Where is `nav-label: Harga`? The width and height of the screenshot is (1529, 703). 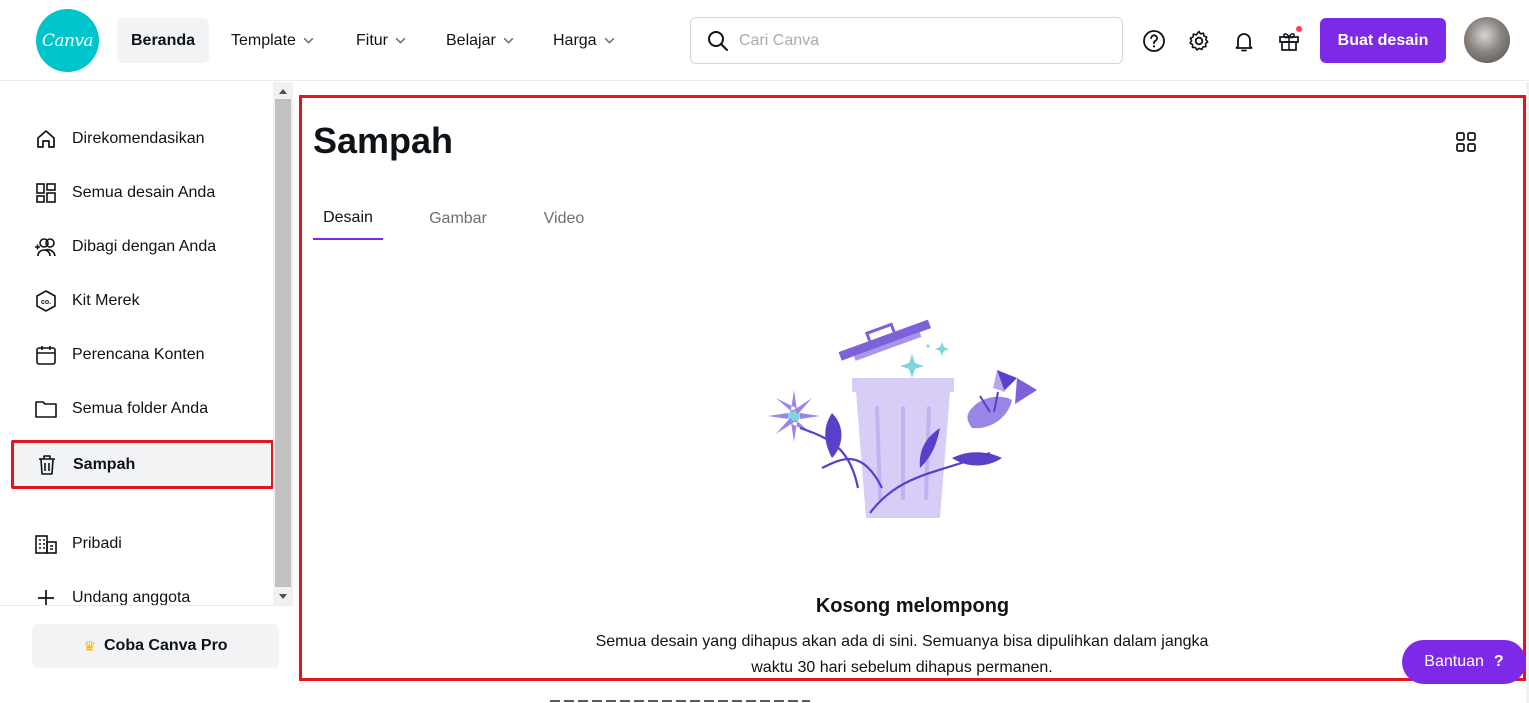
nav-label: Harga is located at coordinates (575, 40).